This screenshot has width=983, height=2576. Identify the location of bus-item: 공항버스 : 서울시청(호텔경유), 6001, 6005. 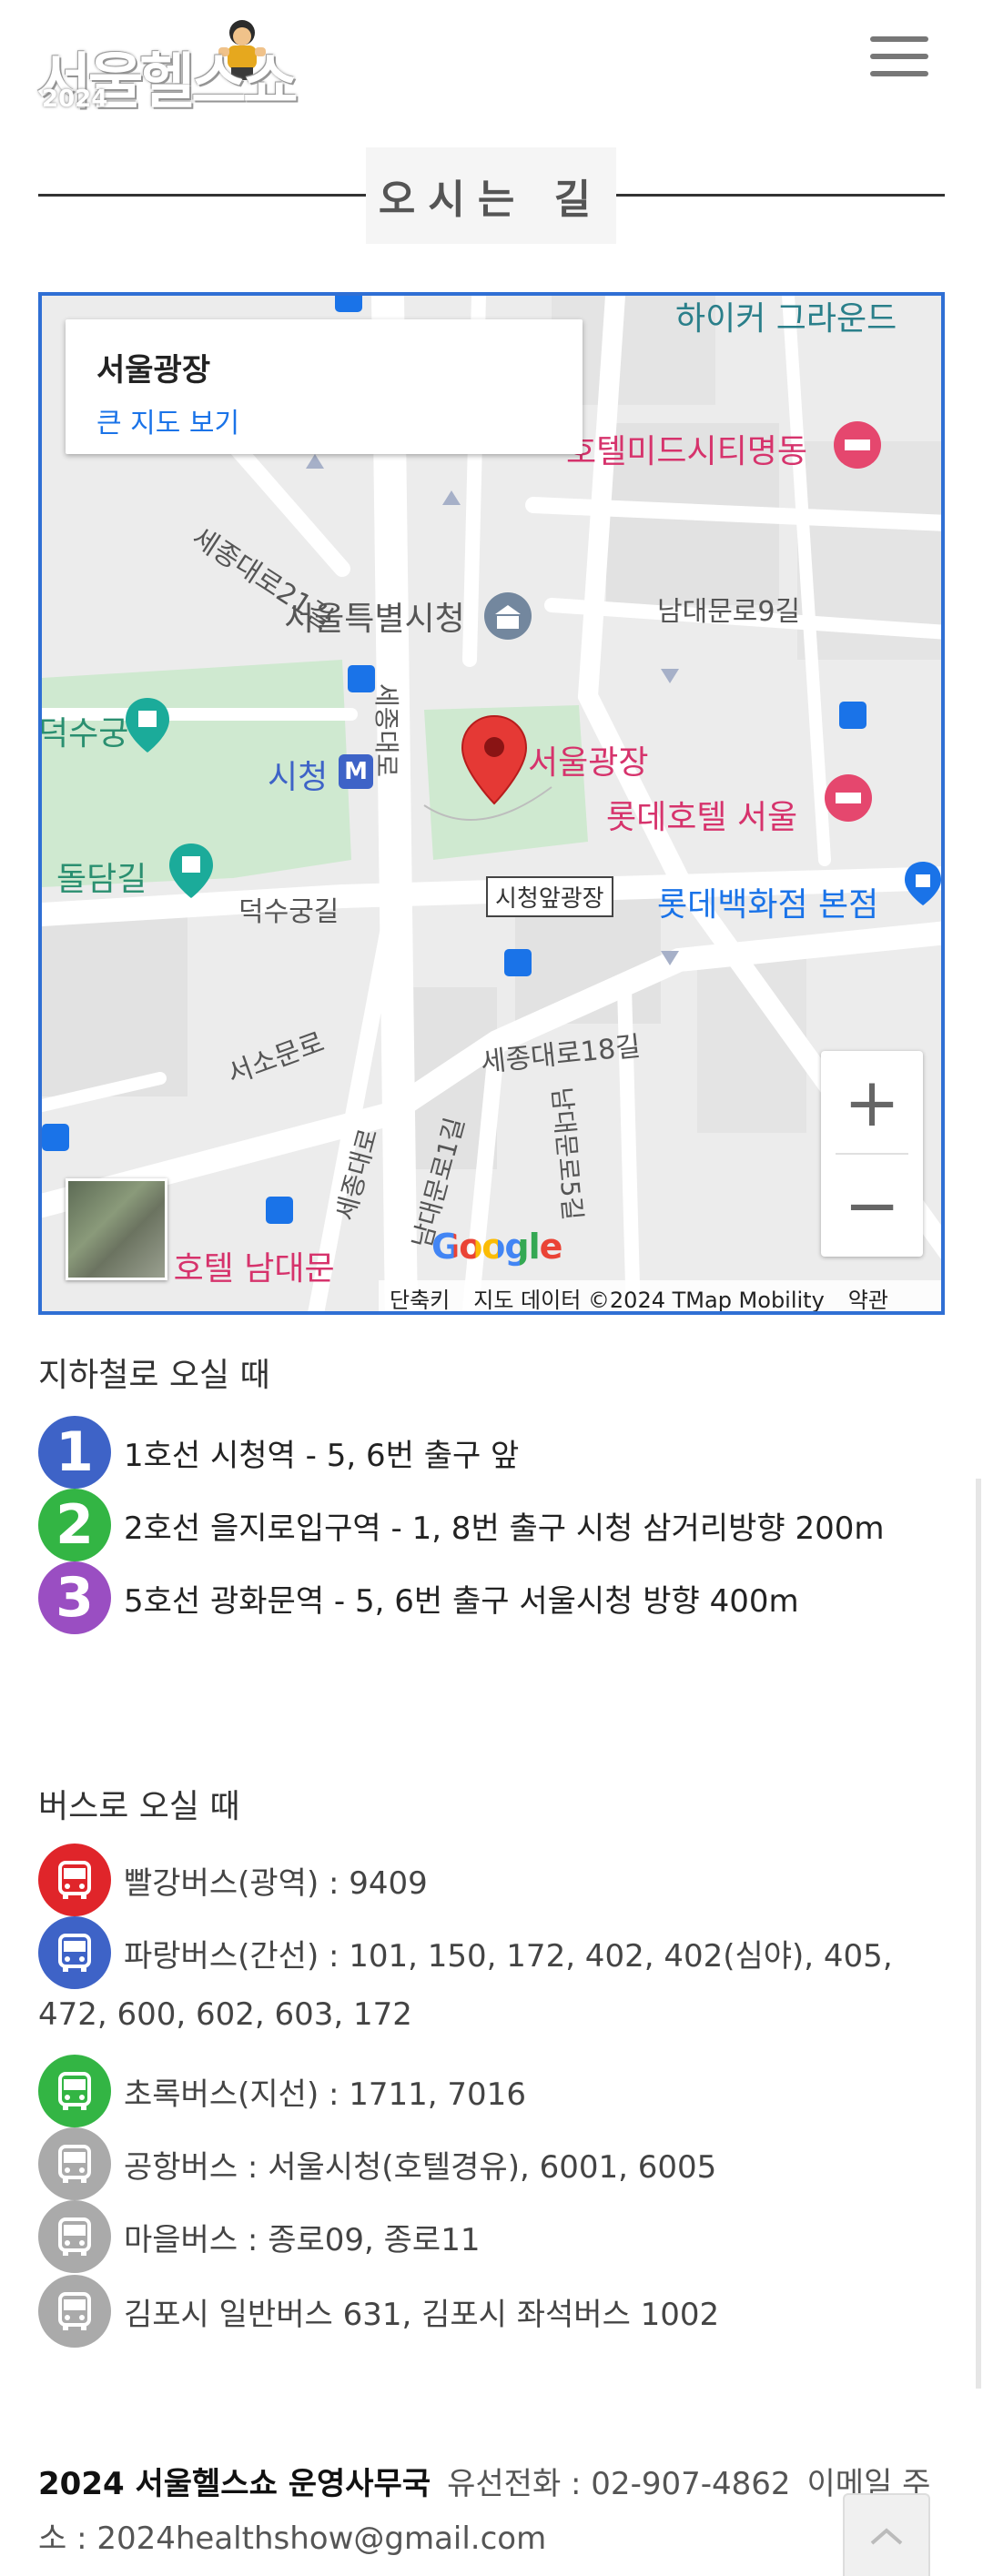
(377, 2163).